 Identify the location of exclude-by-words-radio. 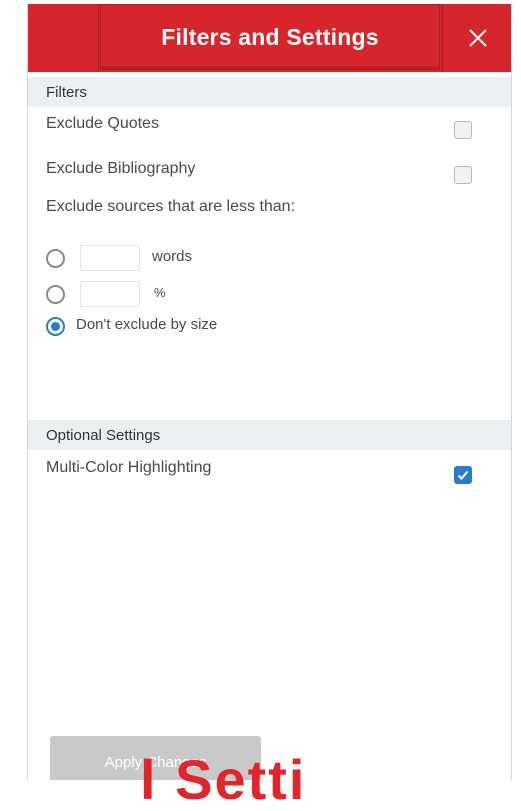
(55, 258).